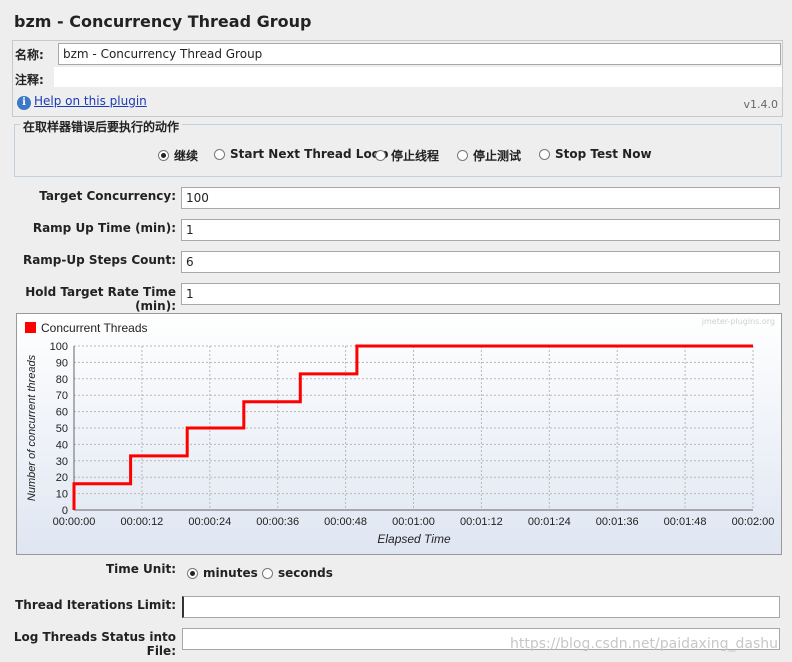 This screenshot has width=792, height=662. What do you see at coordinates (380, 155) in the screenshot?
I see `radio-stop-thread-indicator` at bounding box center [380, 155].